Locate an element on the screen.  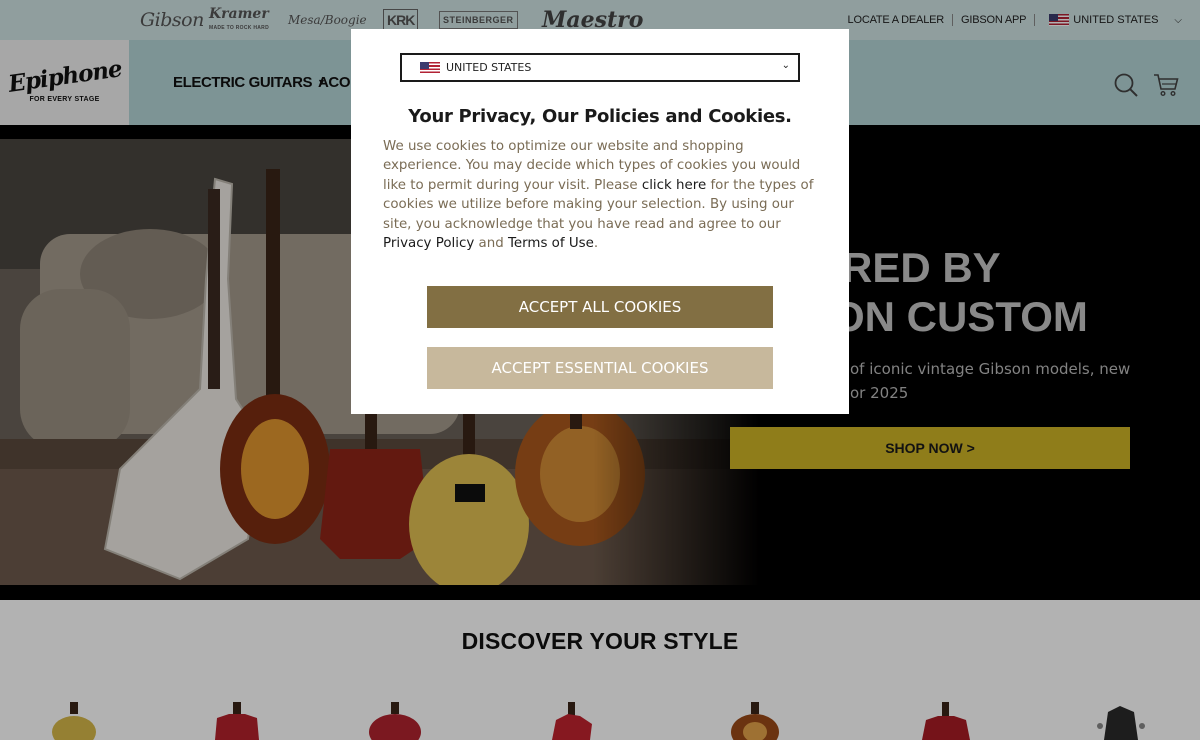
privacy-policy-link: Privacy Policy is located at coordinates (428, 243).